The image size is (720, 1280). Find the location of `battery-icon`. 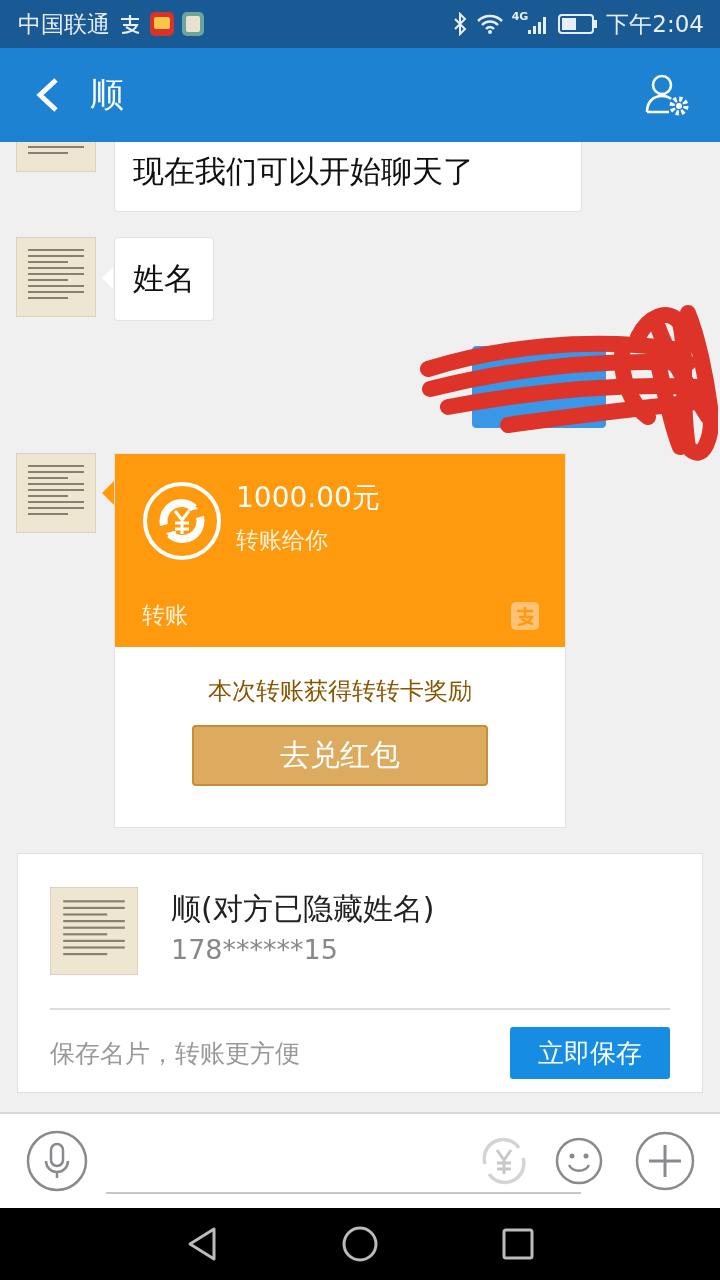

battery-icon is located at coordinates (578, 24).